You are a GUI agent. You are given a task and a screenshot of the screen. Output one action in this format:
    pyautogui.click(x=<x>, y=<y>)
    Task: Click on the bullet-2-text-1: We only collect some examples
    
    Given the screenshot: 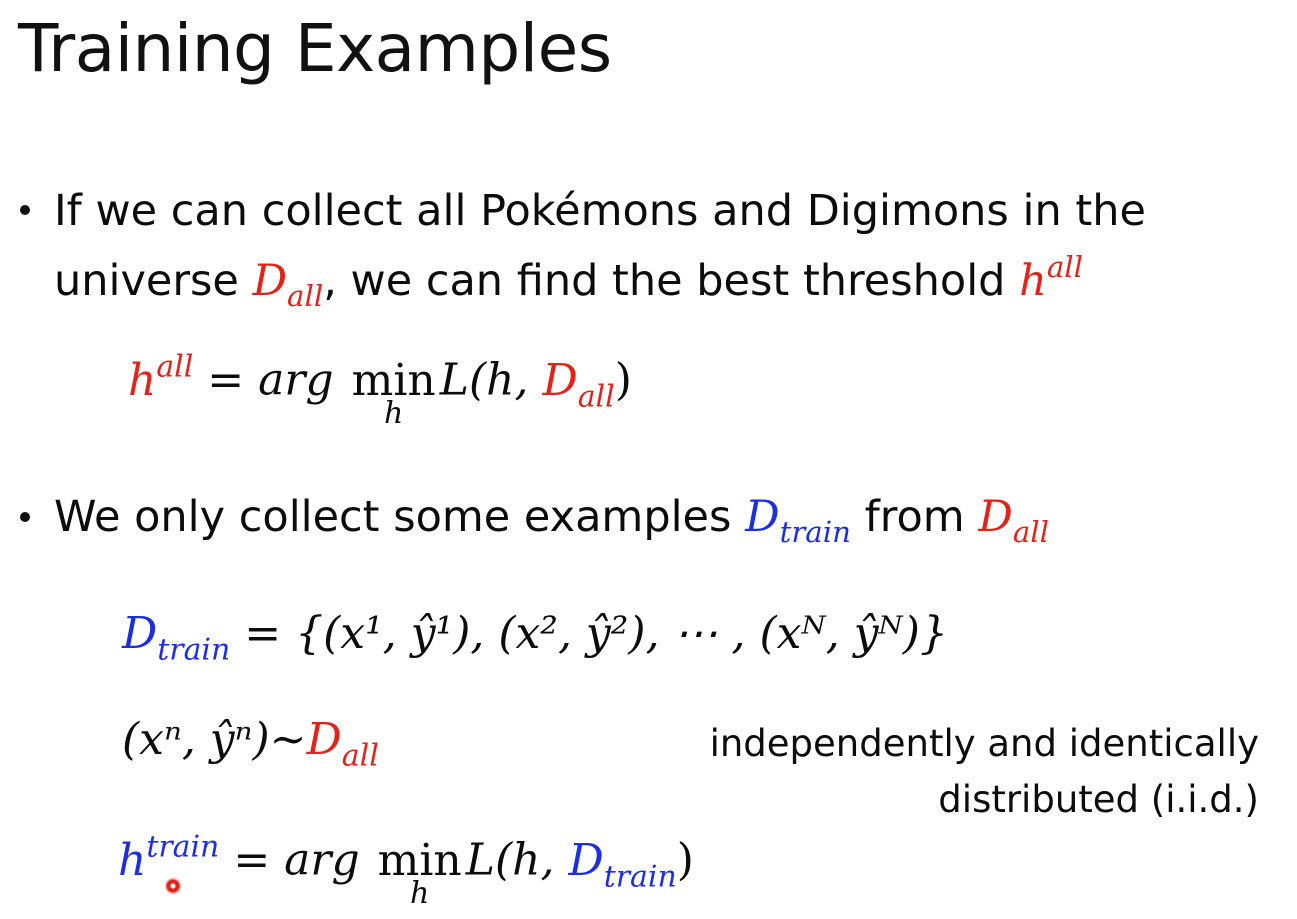 What is the action you would take?
    pyautogui.click(x=400, y=517)
    